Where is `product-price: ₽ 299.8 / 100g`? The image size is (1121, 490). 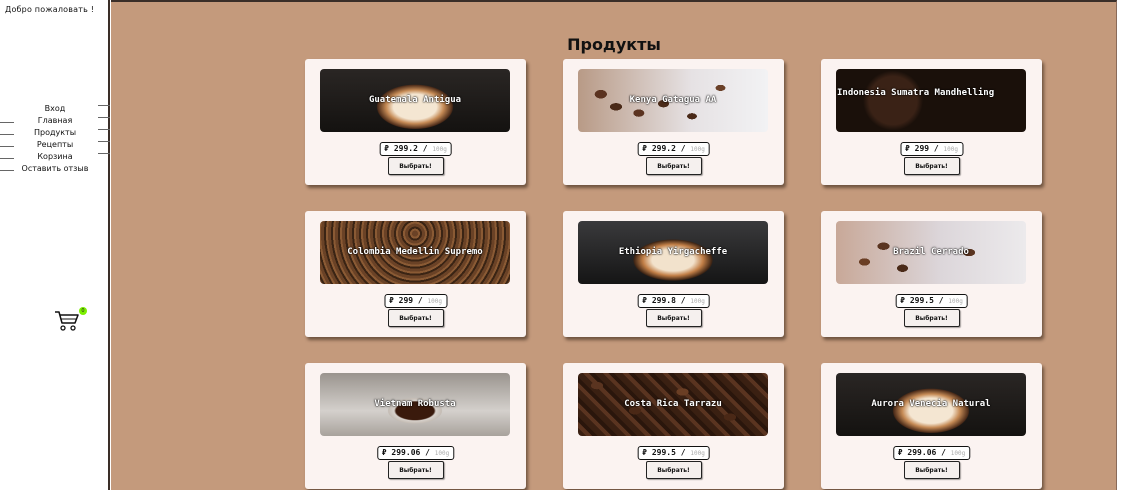
product-price: ₽ 299.8 / 100g is located at coordinates (673, 301).